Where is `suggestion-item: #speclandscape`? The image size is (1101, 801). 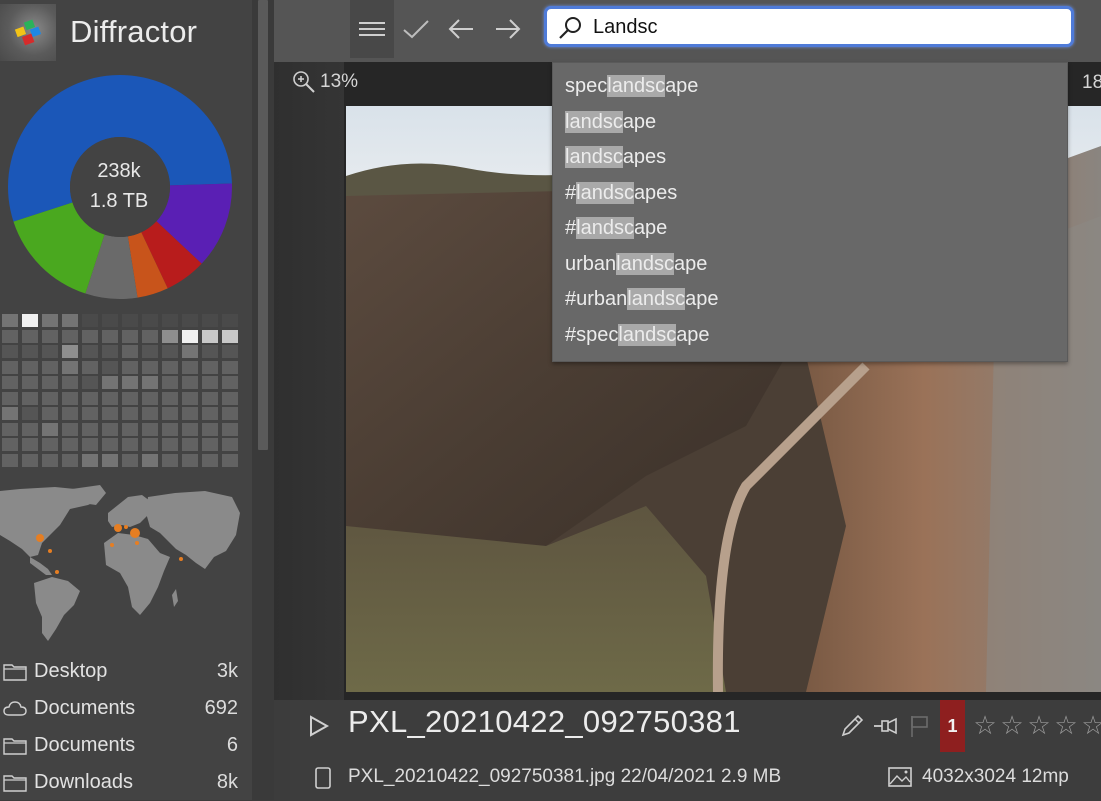 suggestion-item: #speclandscape is located at coordinates (637, 335).